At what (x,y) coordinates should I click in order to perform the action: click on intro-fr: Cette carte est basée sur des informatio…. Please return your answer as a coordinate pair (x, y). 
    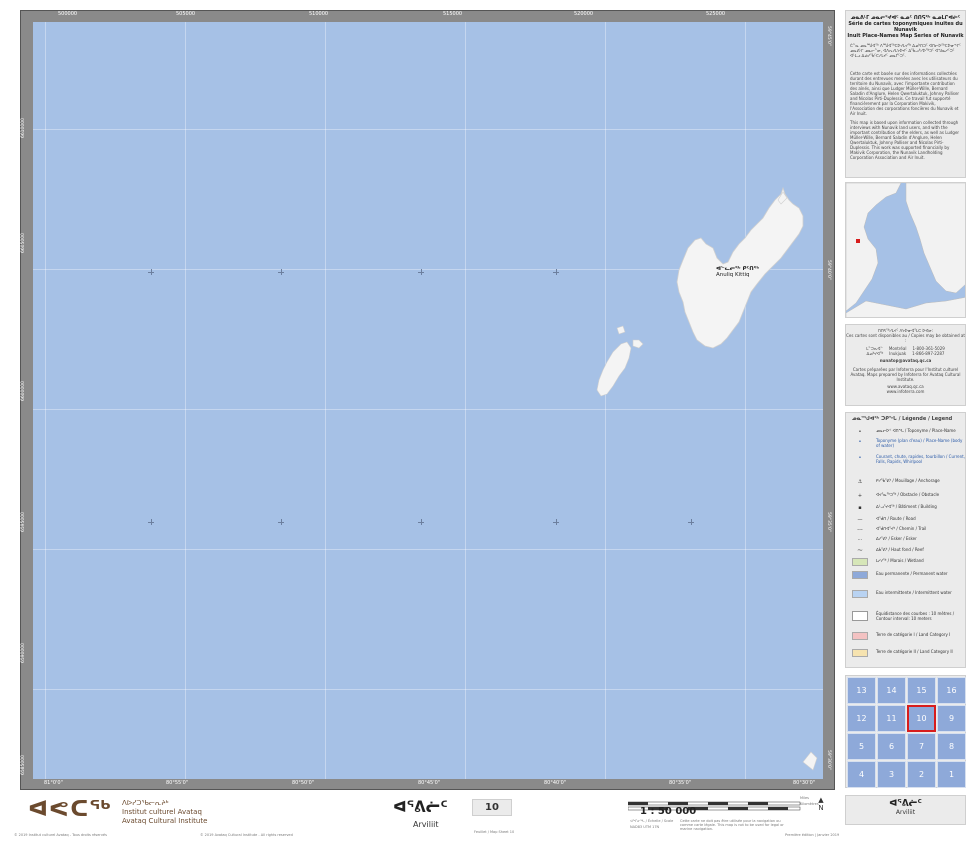
    Looking at the image, I should click on (905, 93).